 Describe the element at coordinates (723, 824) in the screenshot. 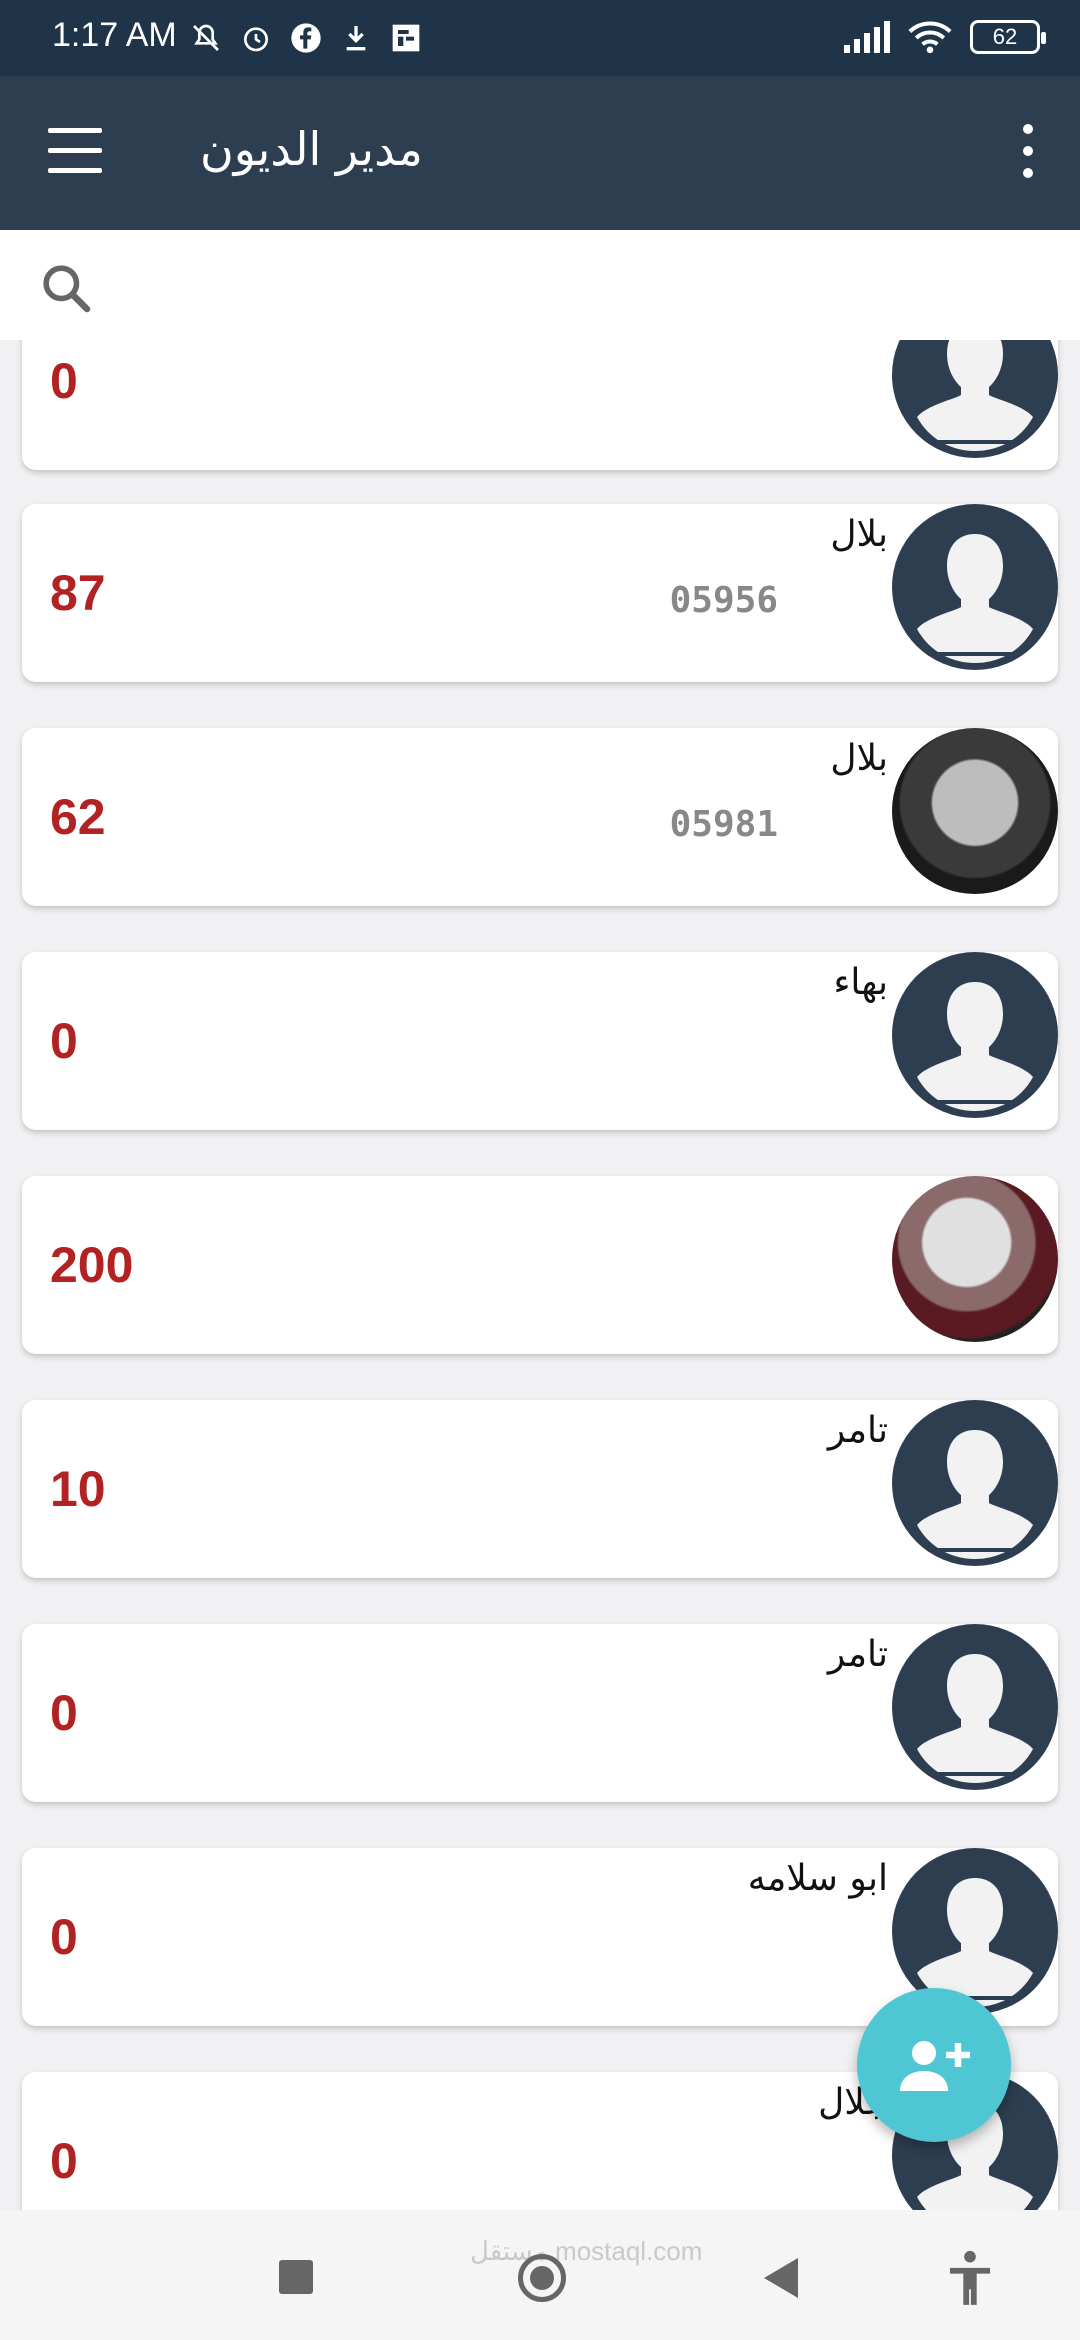

I see `contact-phone: 05981` at that location.